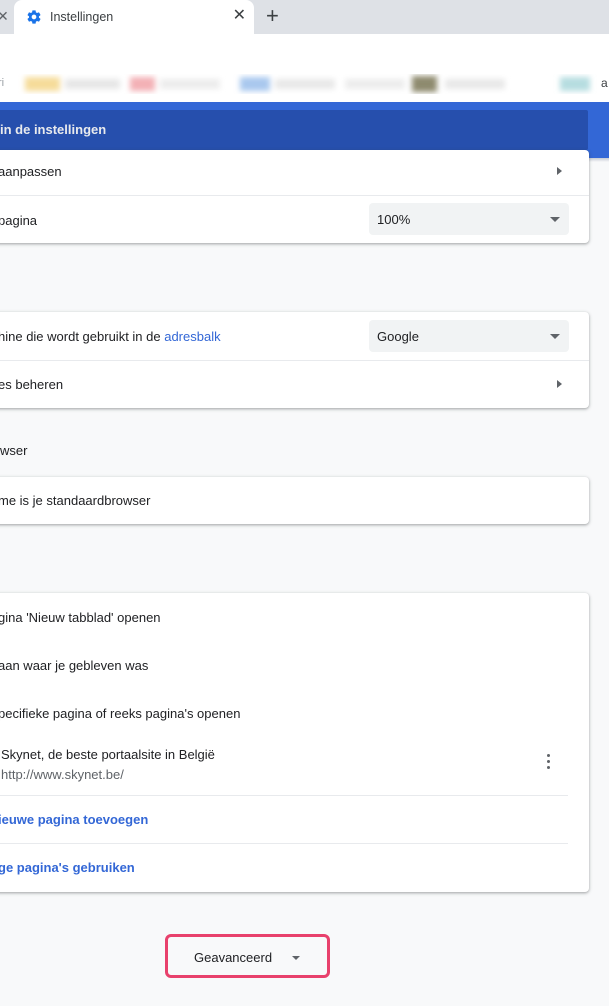  Describe the element at coordinates (294, 617) in the screenshot. I see `startup-option-new-tab: gina 'Nieuw tabblad' openen` at that location.